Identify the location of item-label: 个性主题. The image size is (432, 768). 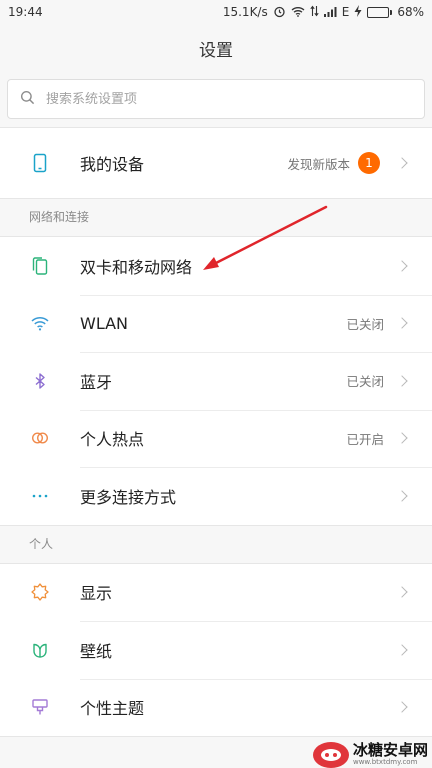
(112, 709).